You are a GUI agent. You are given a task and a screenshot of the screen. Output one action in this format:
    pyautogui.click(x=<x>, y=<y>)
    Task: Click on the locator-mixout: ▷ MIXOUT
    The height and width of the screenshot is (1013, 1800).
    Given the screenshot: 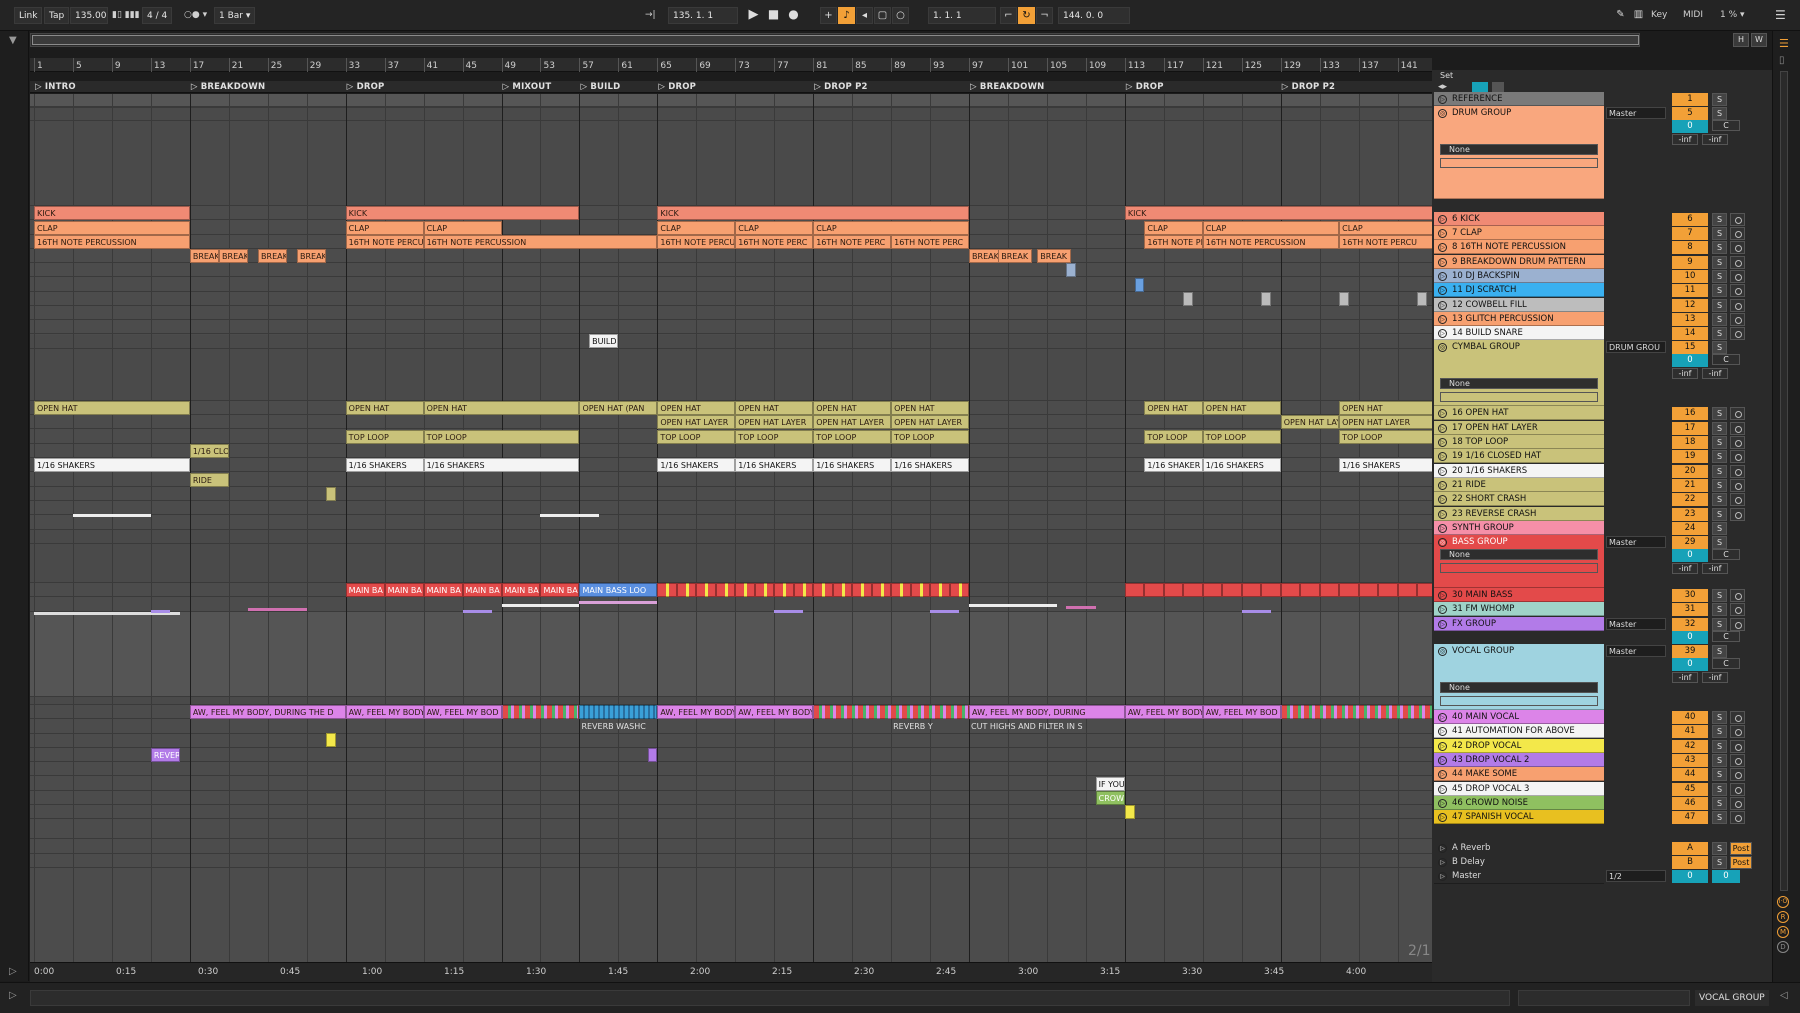 What is the action you would take?
    pyautogui.click(x=527, y=87)
    